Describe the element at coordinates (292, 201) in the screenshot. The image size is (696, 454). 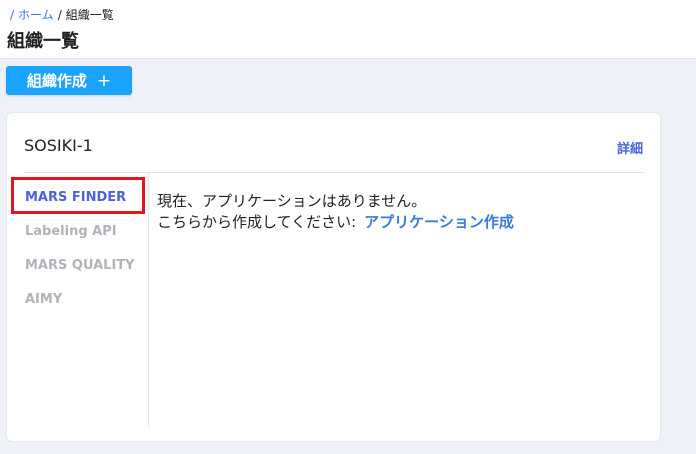
I see `empty-app-message-line1: 現在、アプリケーションはありません。` at that location.